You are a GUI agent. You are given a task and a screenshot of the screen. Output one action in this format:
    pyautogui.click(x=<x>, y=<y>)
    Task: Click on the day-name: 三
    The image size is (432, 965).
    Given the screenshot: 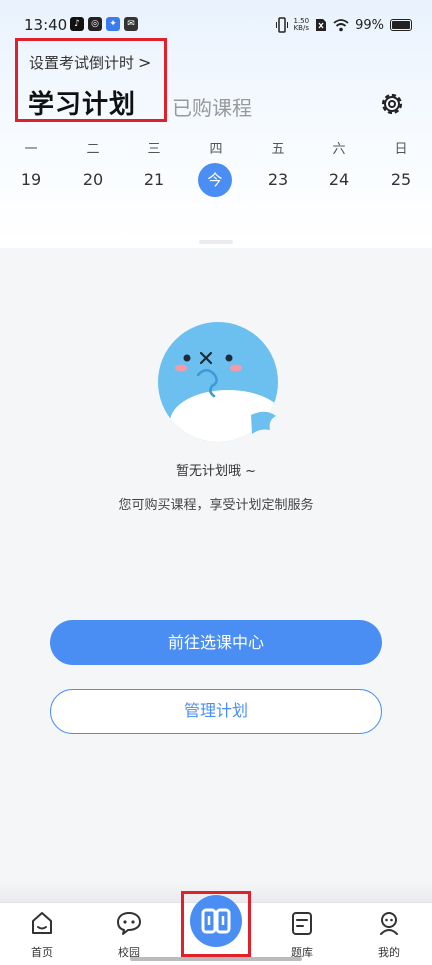 What is the action you would take?
    pyautogui.click(x=154, y=149)
    